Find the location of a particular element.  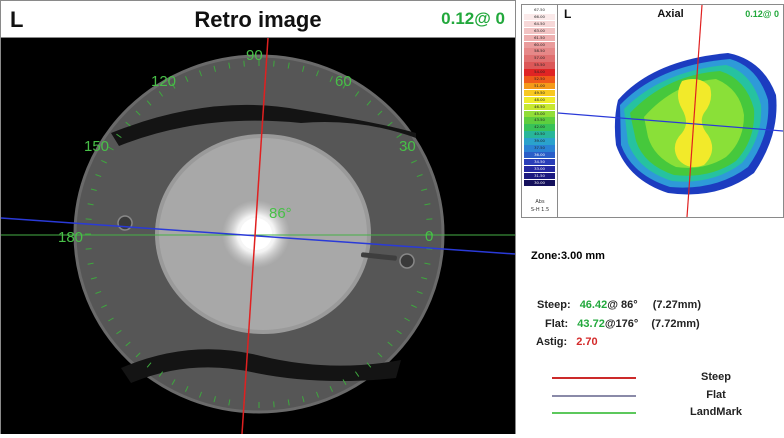

scale-step: 33.00 is located at coordinates (539, 169).